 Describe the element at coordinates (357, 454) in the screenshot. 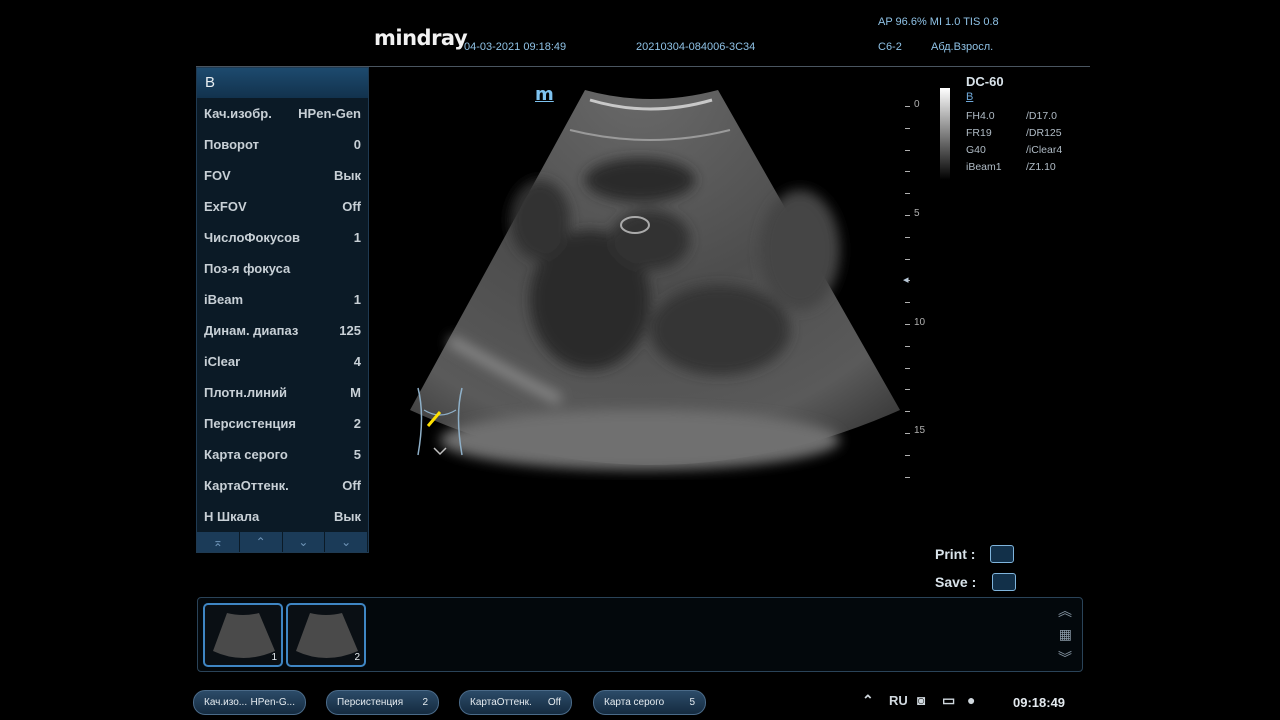

I see `parameter-value: 5` at that location.